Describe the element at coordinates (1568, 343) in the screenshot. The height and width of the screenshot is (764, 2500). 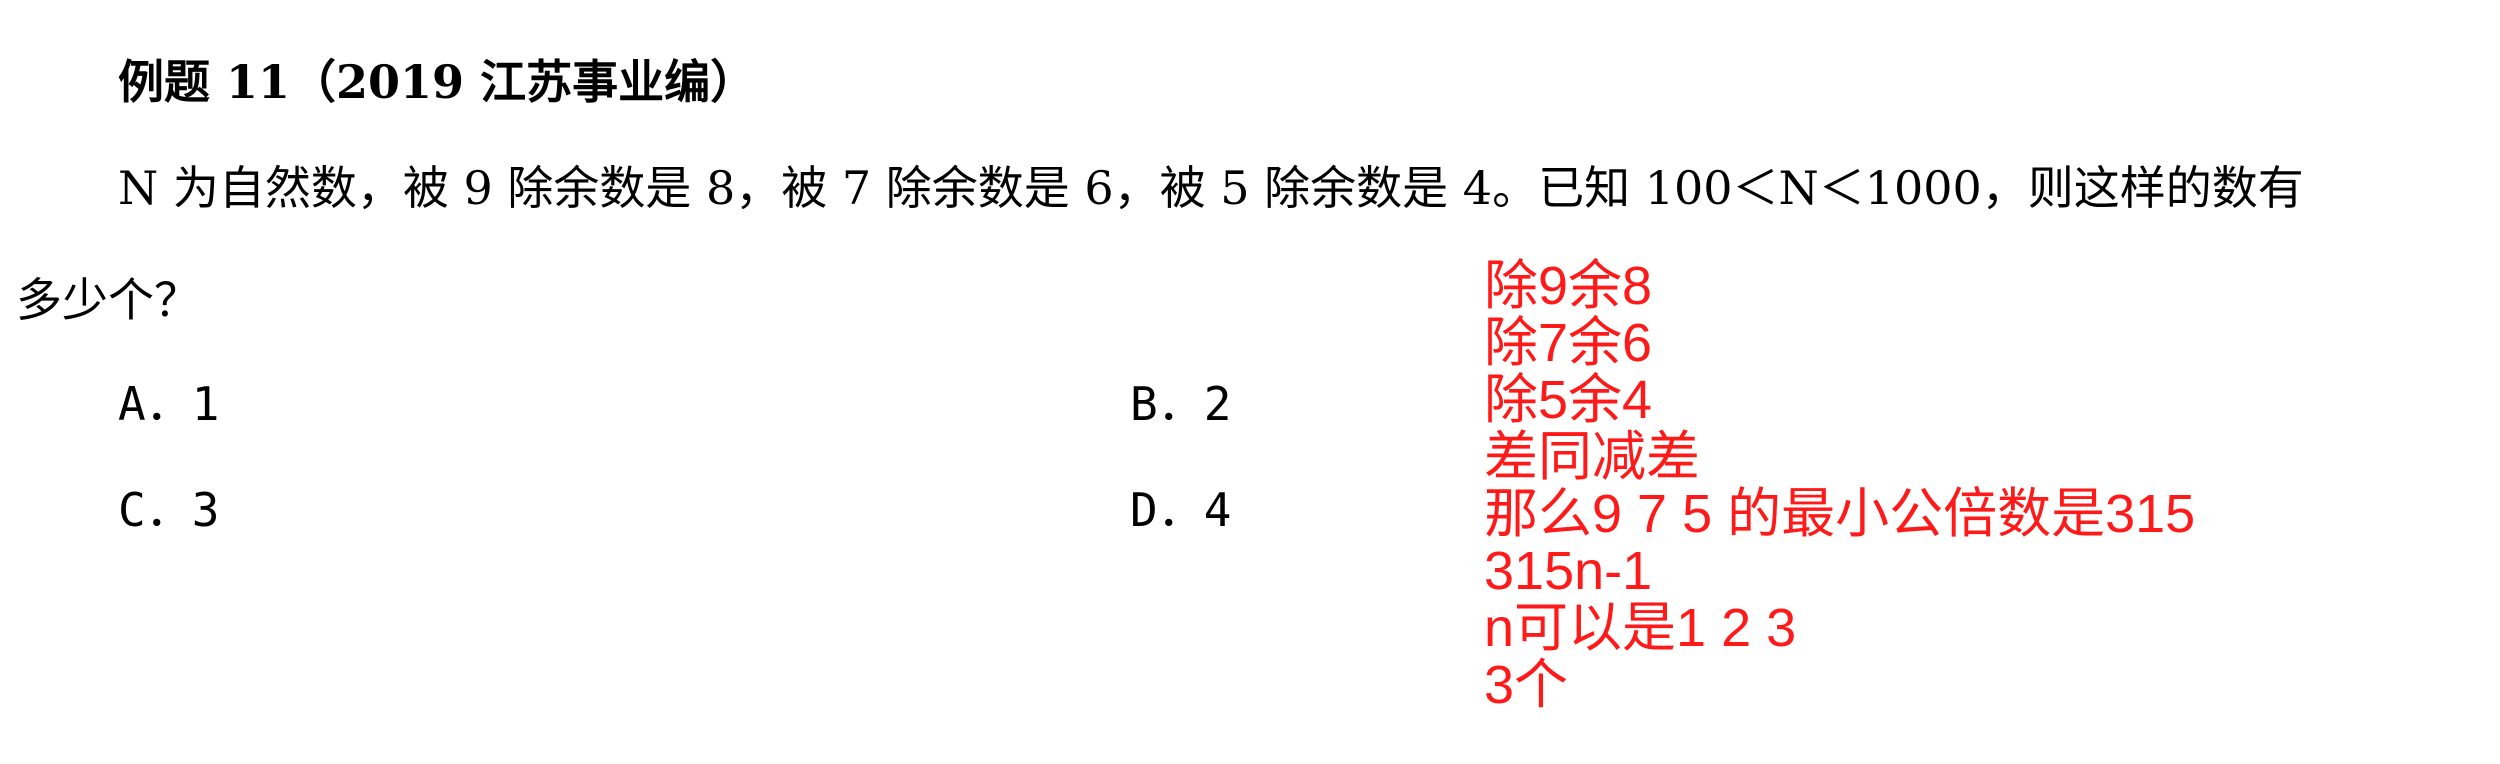
I see `note-line: 除7余6` at that location.